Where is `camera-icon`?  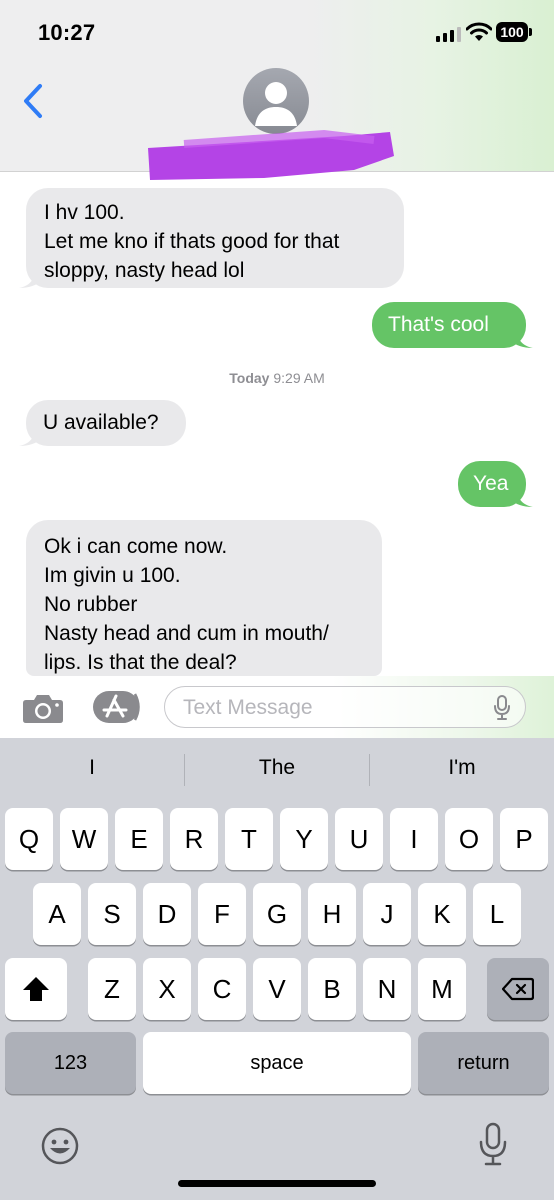
camera-icon is located at coordinates (43, 708).